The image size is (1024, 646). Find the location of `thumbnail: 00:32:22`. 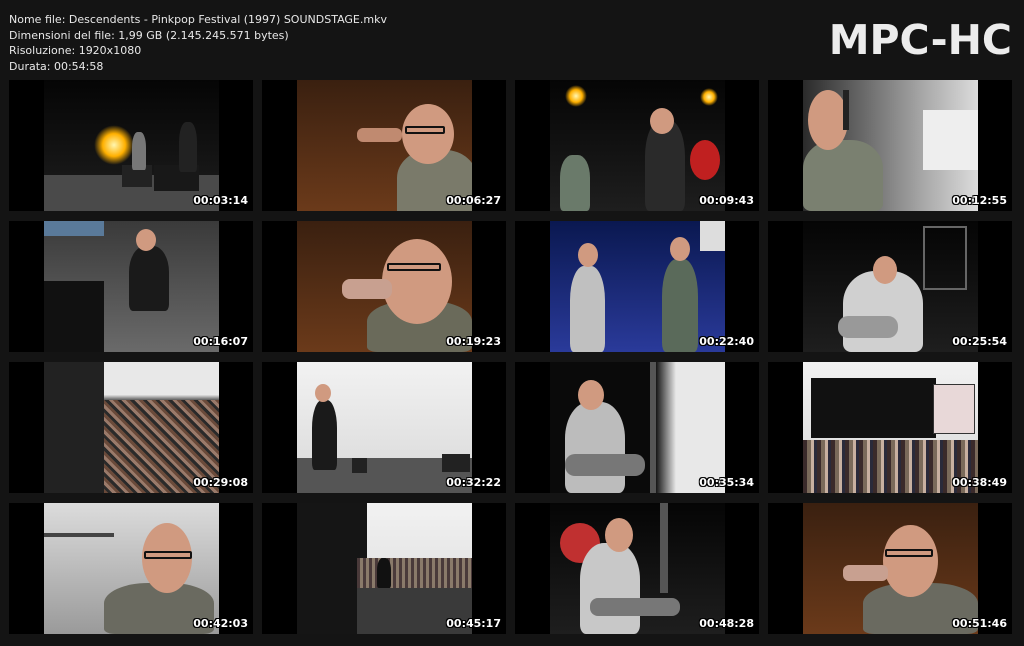

thumbnail: 00:32:22 is located at coordinates (384, 427).